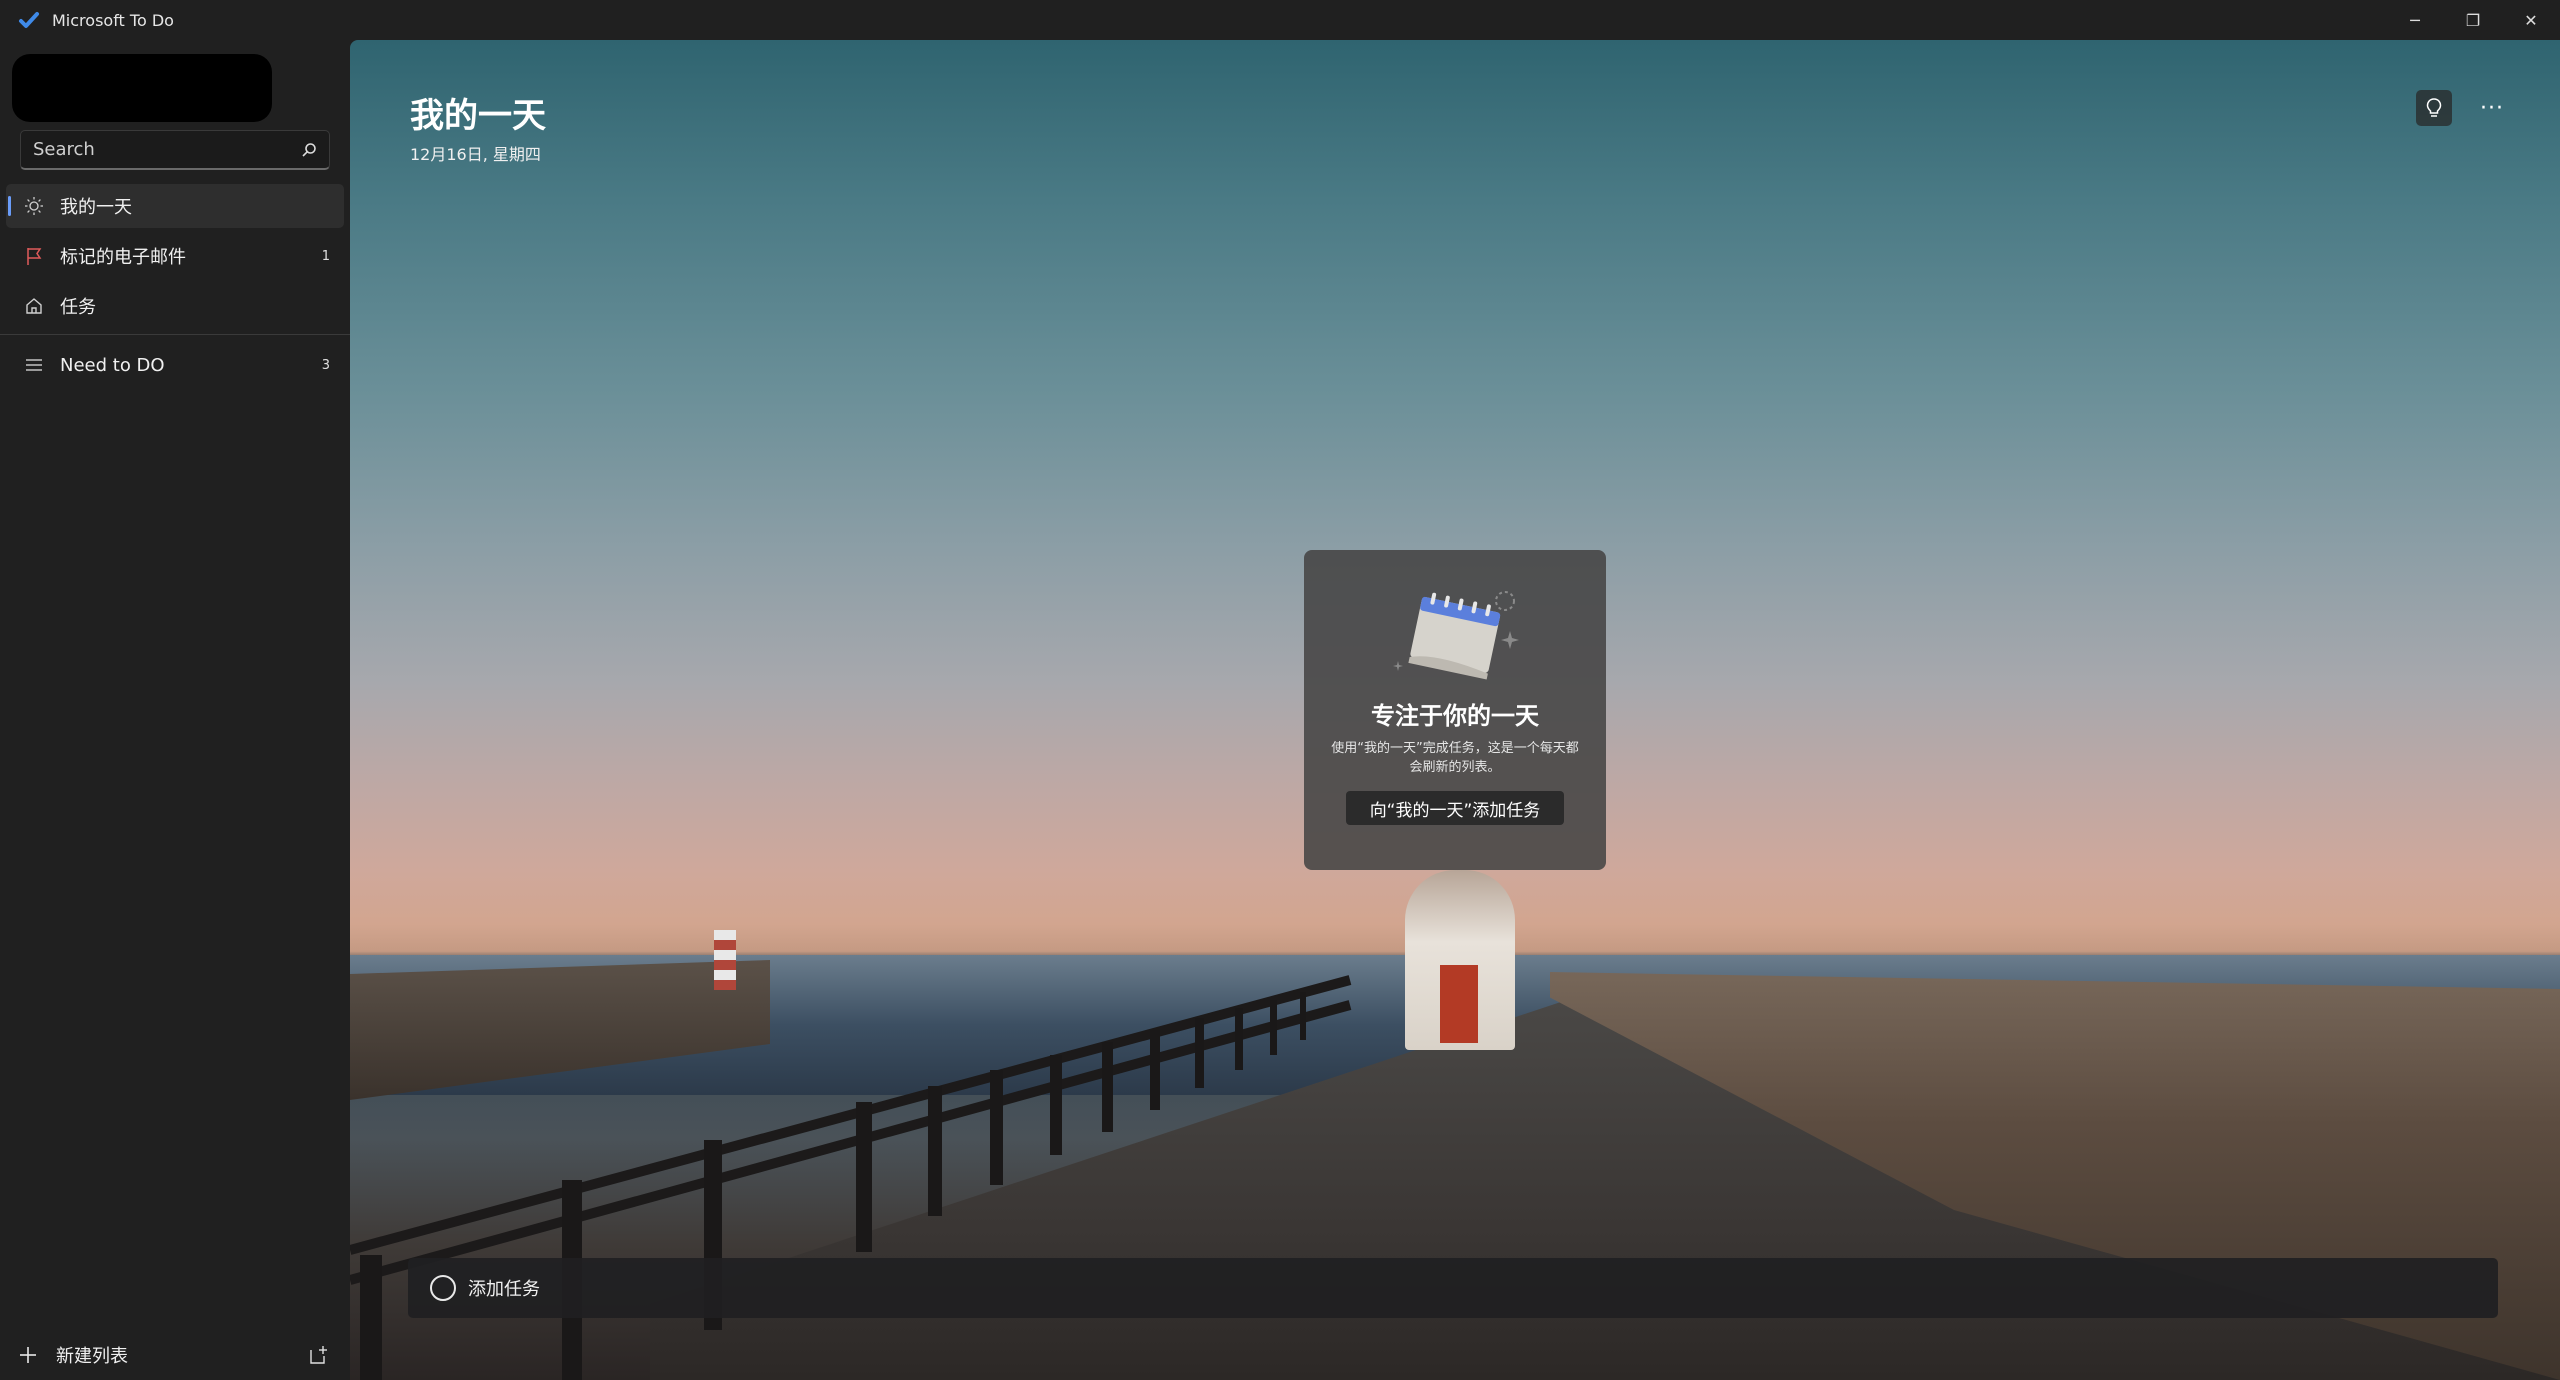 The height and width of the screenshot is (1380, 2560). Describe the element at coordinates (325, 365) in the screenshot. I see `sidebar-item-count: 3` at that location.